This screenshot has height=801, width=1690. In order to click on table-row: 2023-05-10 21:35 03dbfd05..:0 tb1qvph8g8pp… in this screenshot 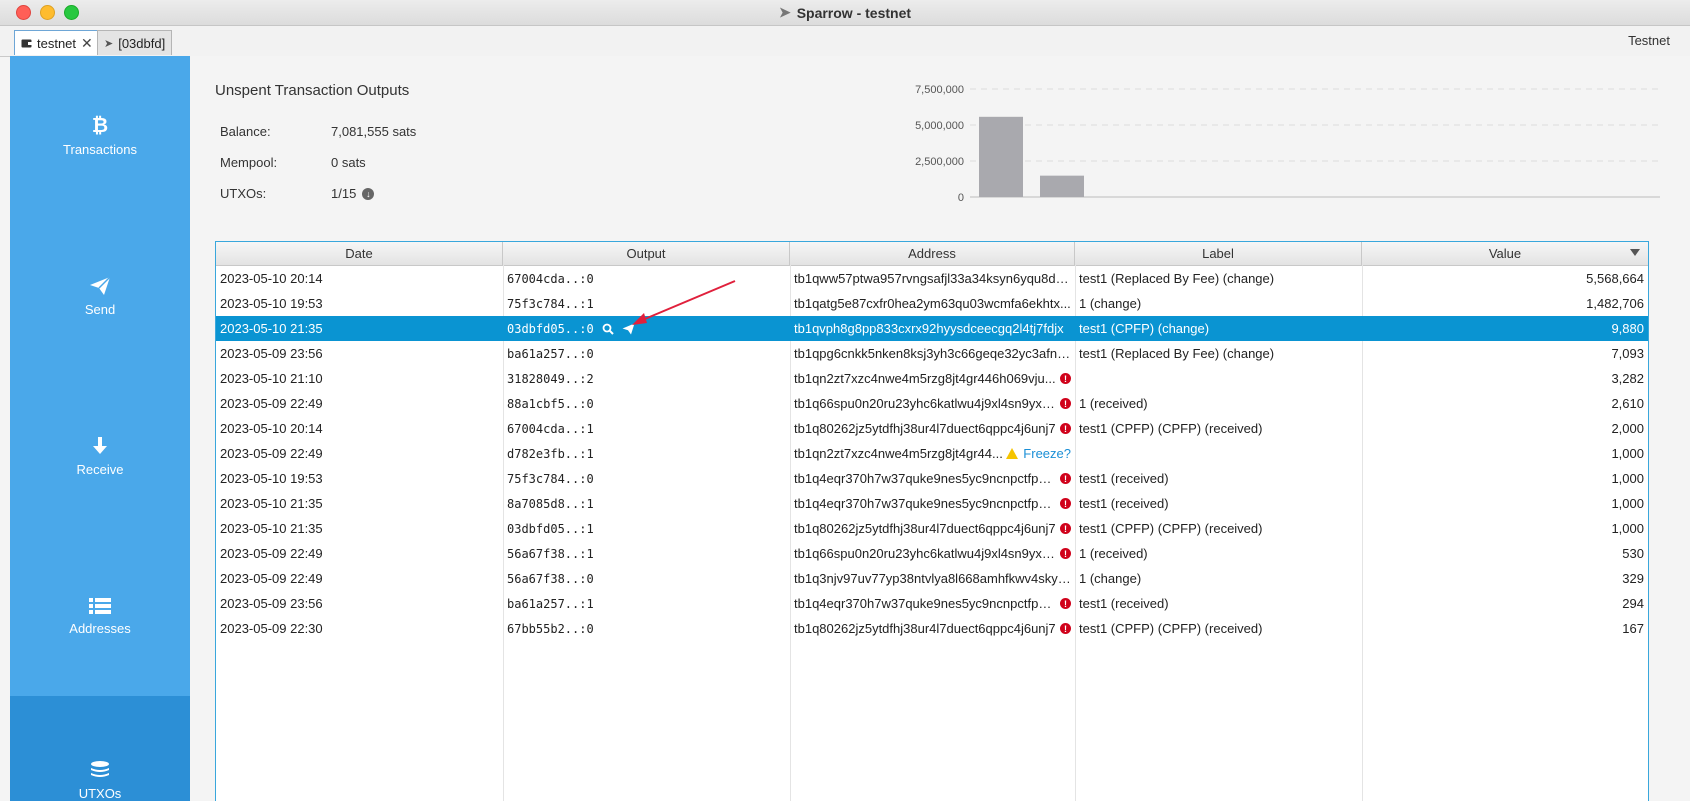, I will do `click(932, 328)`.